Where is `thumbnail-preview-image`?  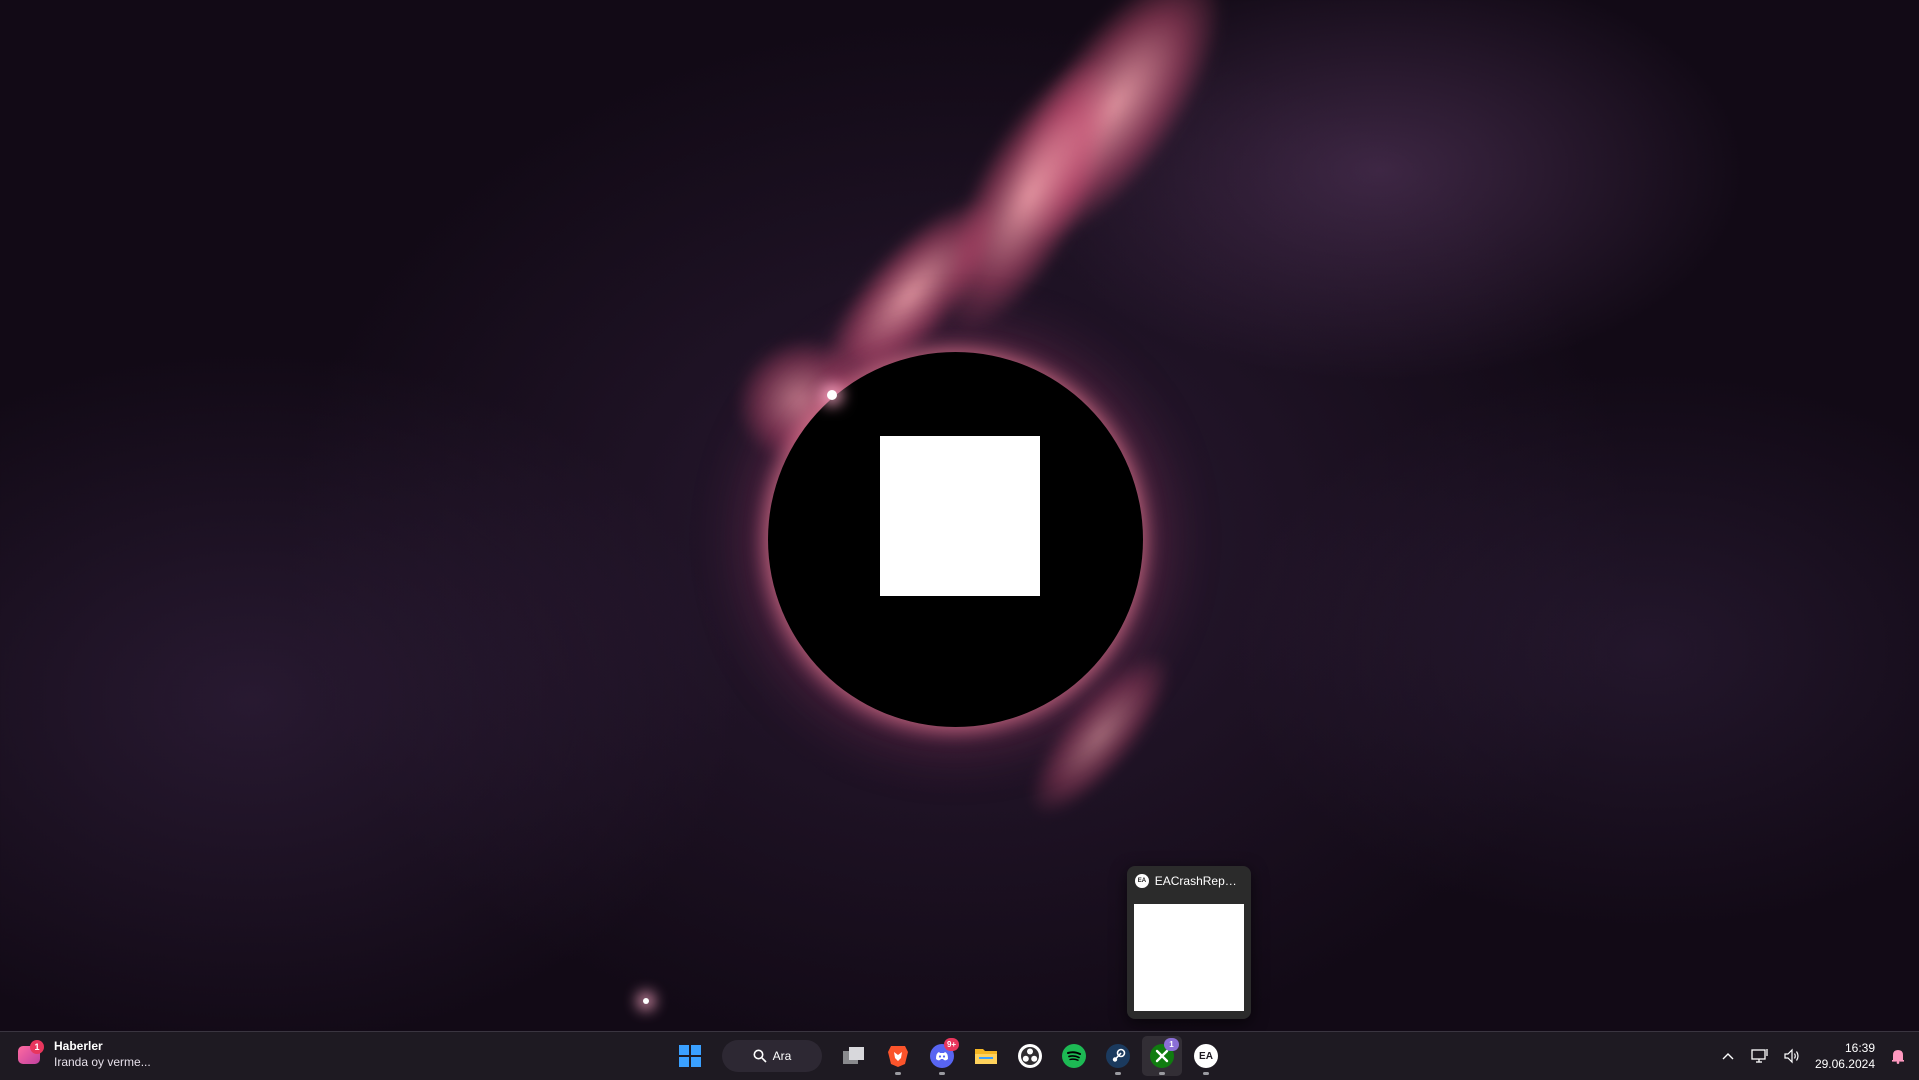 thumbnail-preview-image is located at coordinates (1189, 957).